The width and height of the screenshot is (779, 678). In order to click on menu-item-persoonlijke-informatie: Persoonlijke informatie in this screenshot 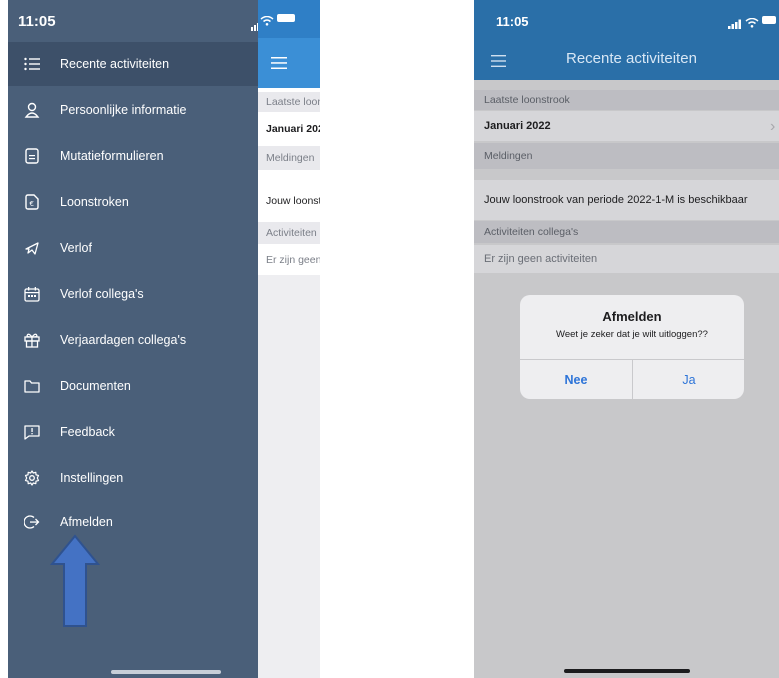, I will do `click(133, 110)`.